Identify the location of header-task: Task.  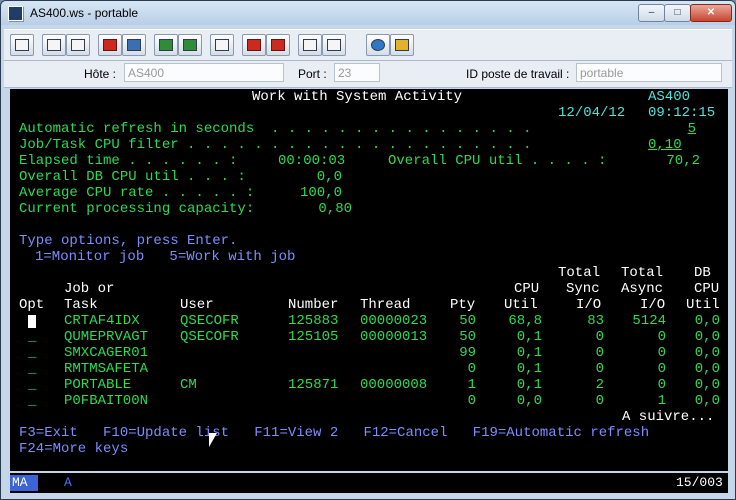
(81, 305).